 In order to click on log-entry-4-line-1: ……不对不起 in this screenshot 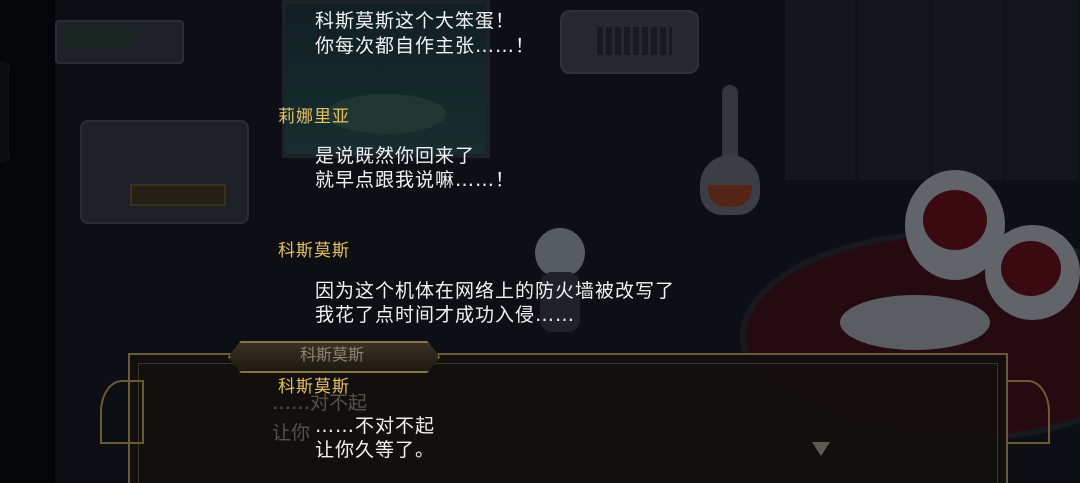, I will do `click(375, 426)`.